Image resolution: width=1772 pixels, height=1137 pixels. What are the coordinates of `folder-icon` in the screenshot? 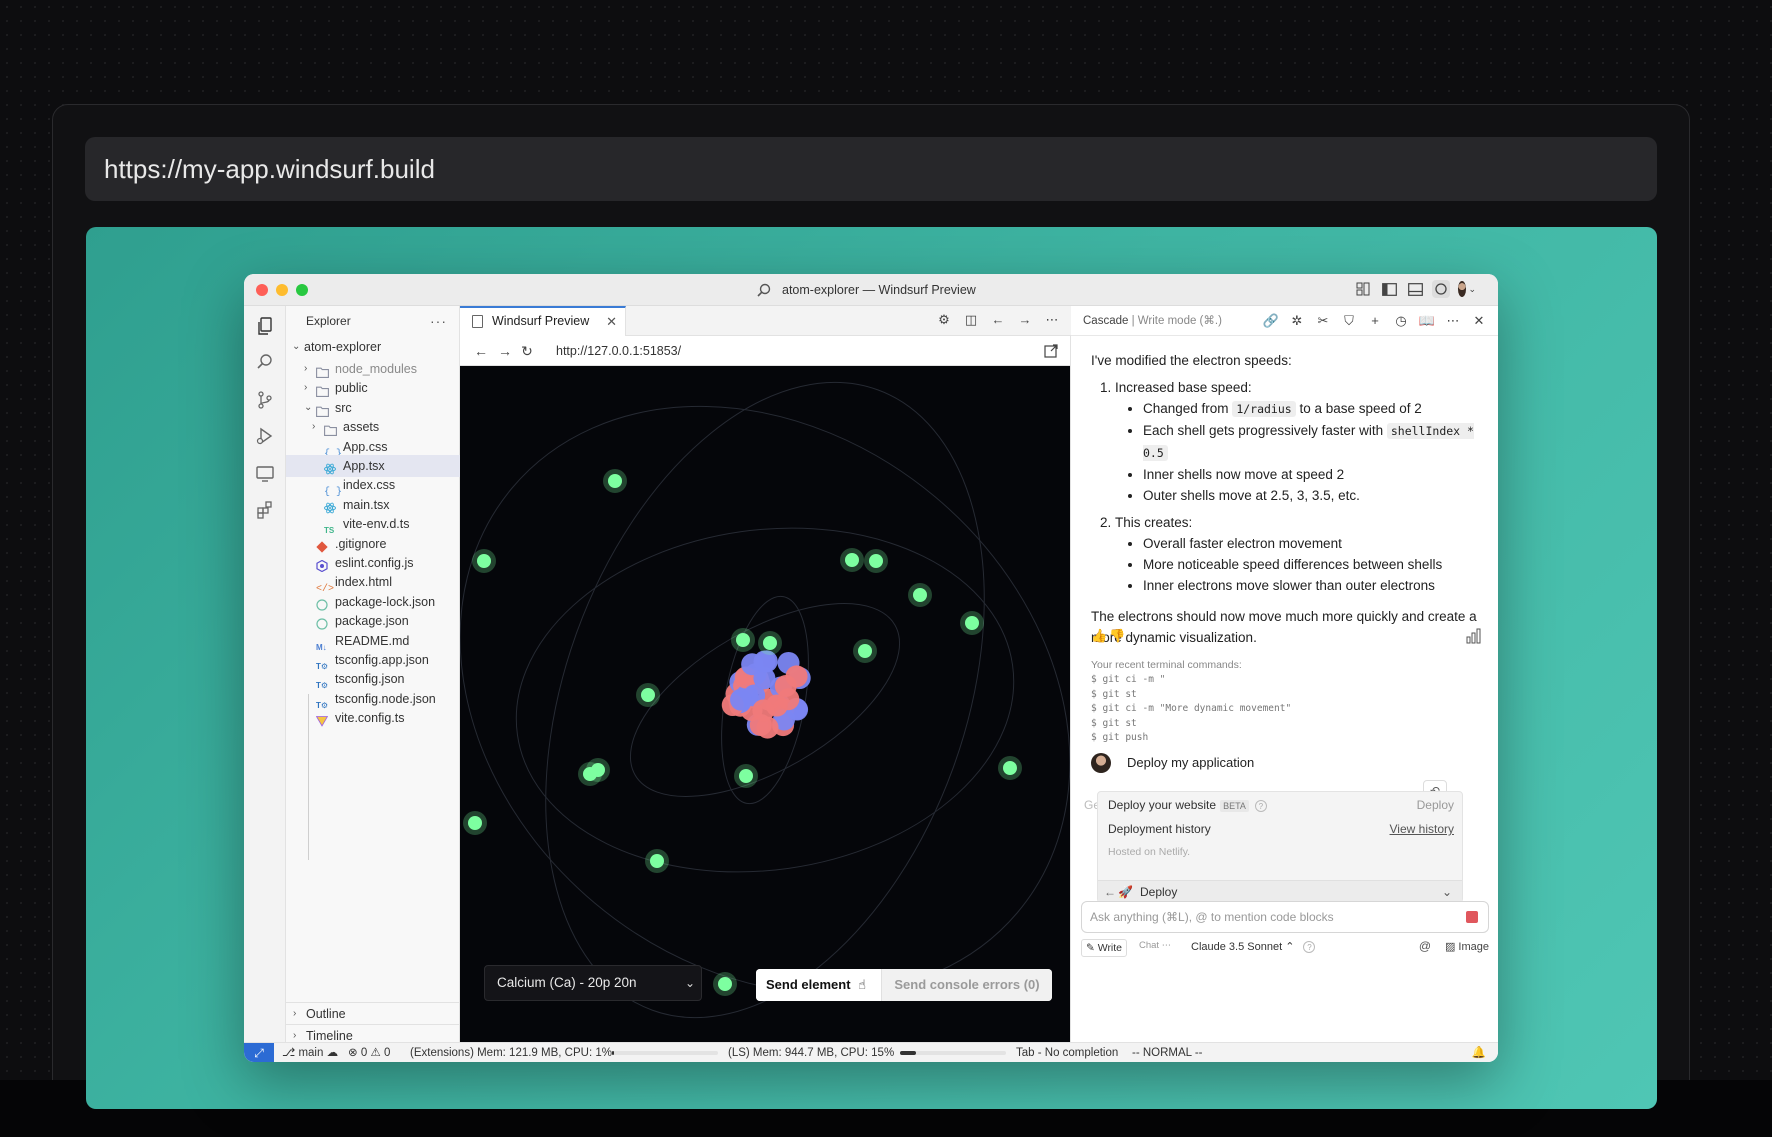 It's located at (322, 409).